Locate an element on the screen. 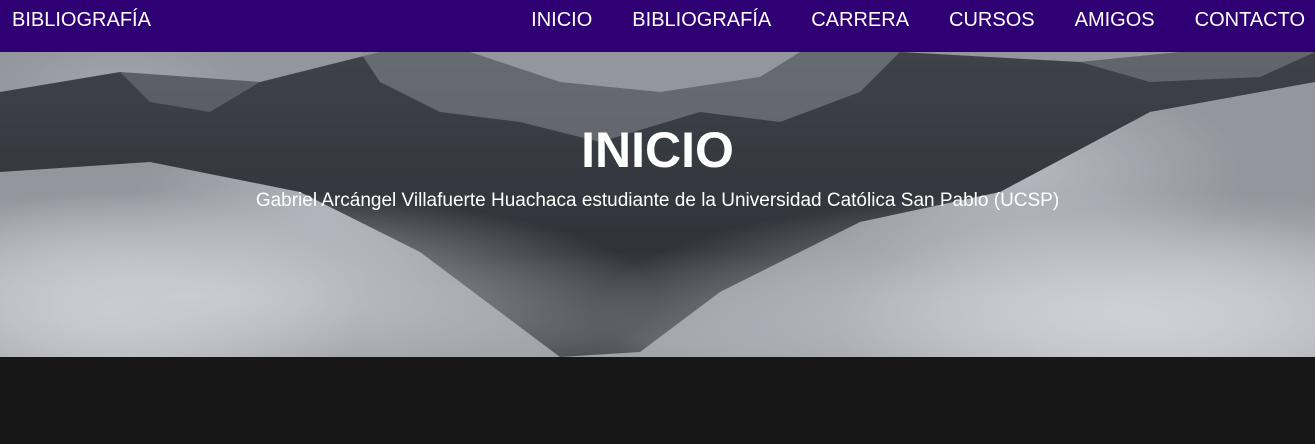  nav-link-inicio: INICIO is located at coordinates (561, 20).